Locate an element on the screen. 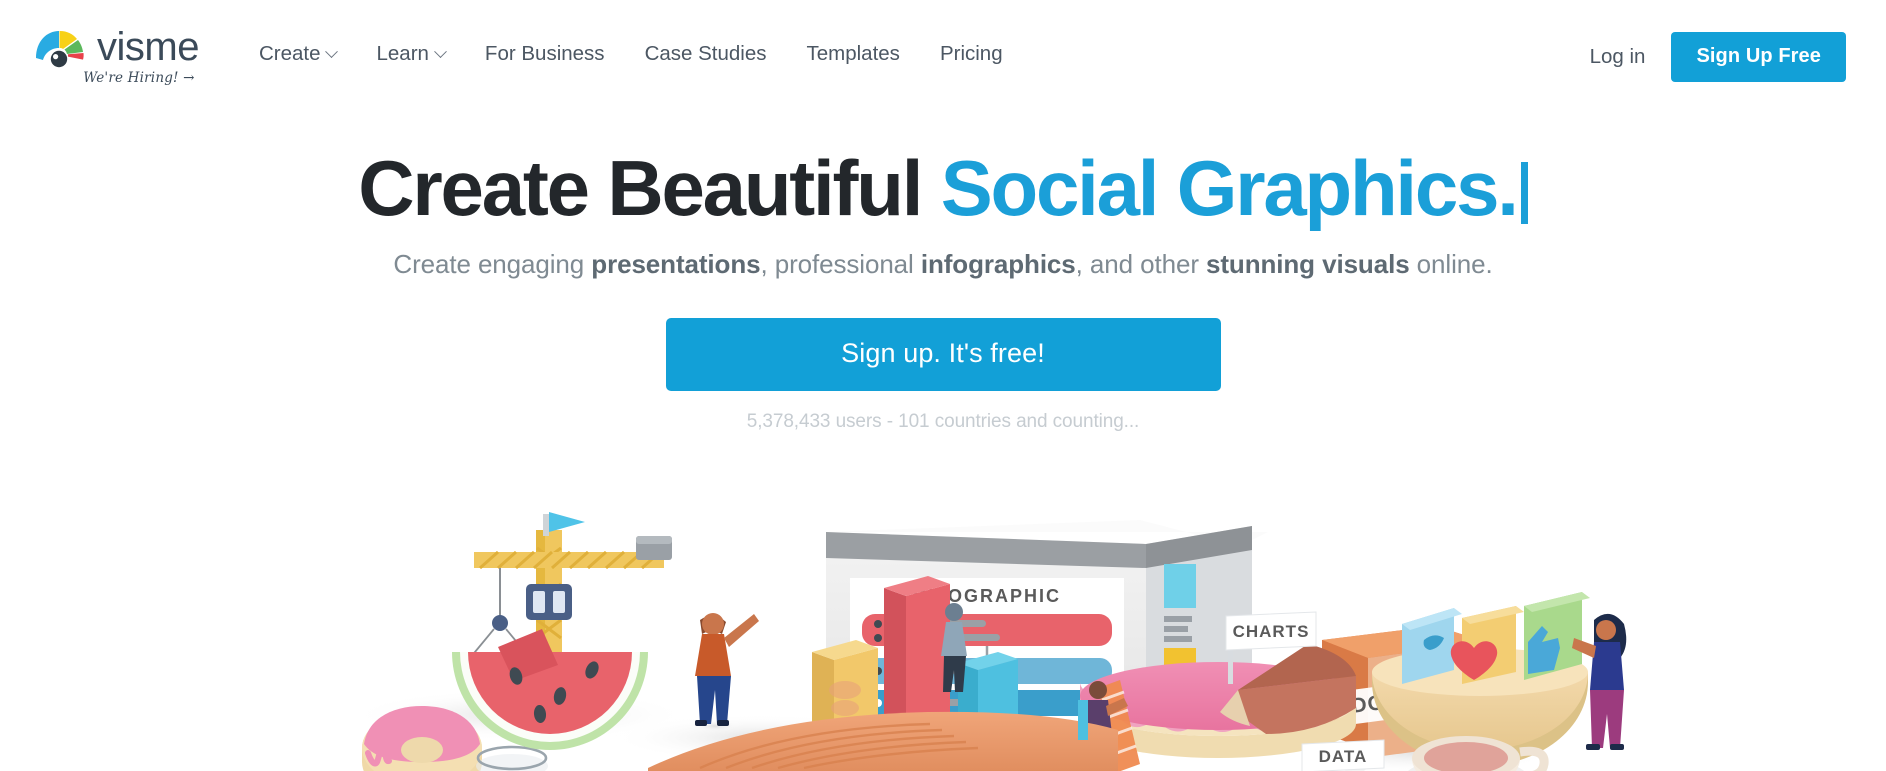 This screenshot has width=1886, height=771. glass-cup-object is located at coordinates (512, 758).